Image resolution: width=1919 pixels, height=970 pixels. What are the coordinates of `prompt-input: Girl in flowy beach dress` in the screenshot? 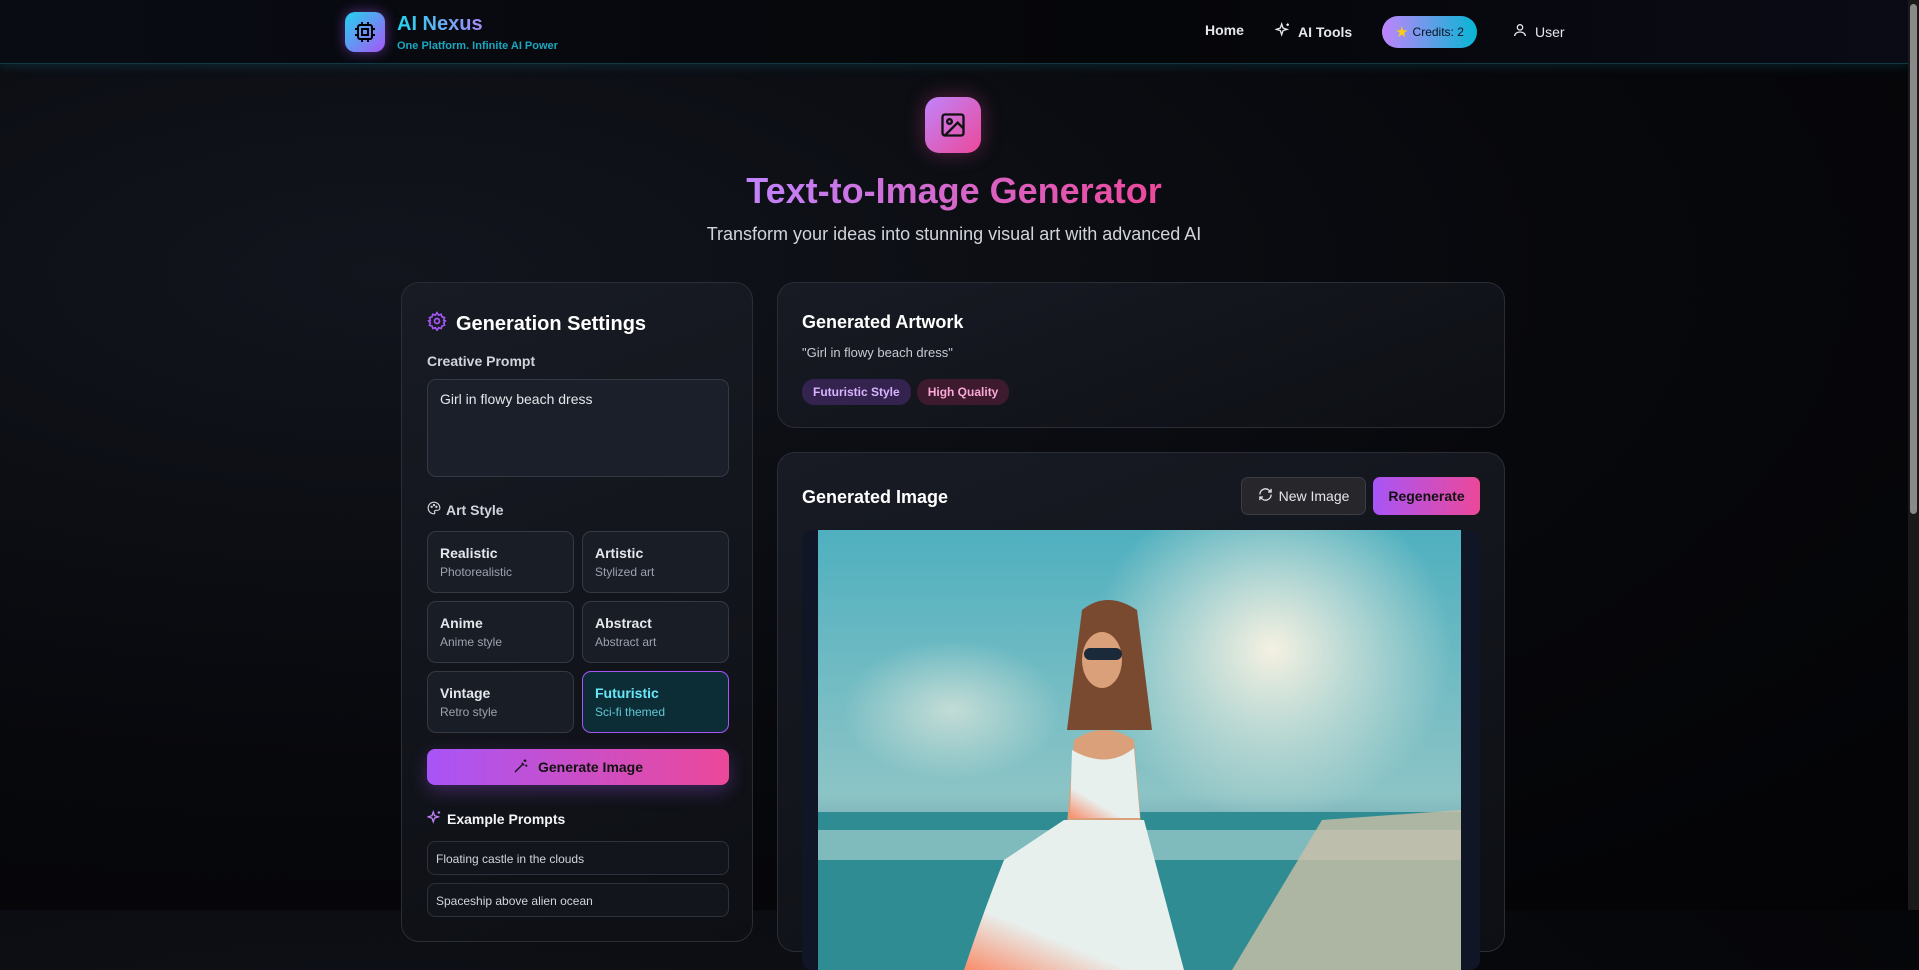 It's located at (578, 428).